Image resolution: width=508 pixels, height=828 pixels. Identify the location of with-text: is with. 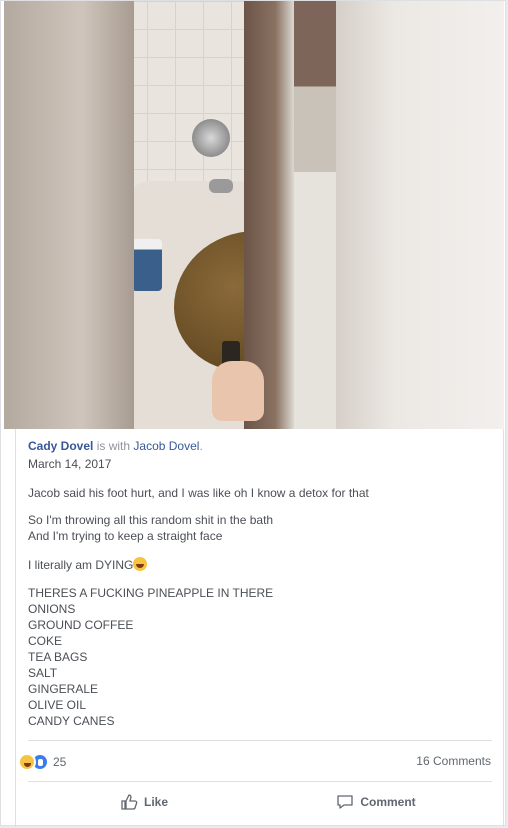
(113, 446).